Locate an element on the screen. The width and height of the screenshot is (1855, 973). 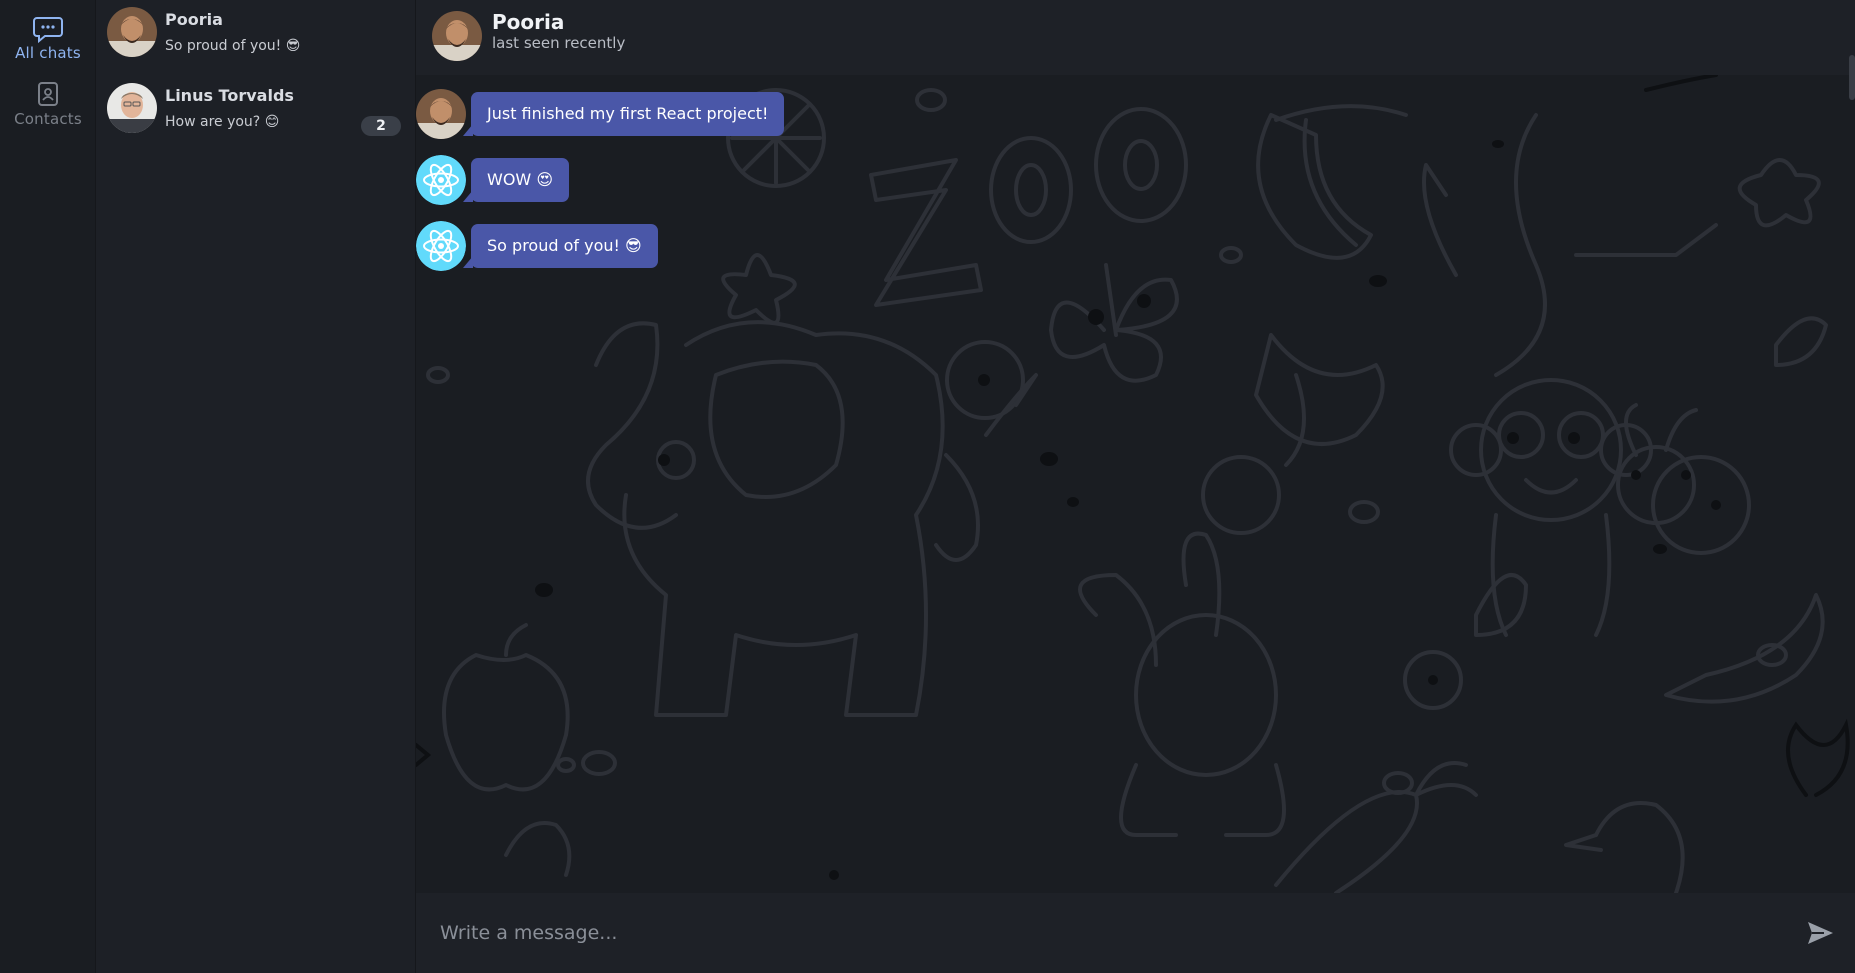
message-bubble: So proud of you! 😎 is located at coordinates (560, 246).